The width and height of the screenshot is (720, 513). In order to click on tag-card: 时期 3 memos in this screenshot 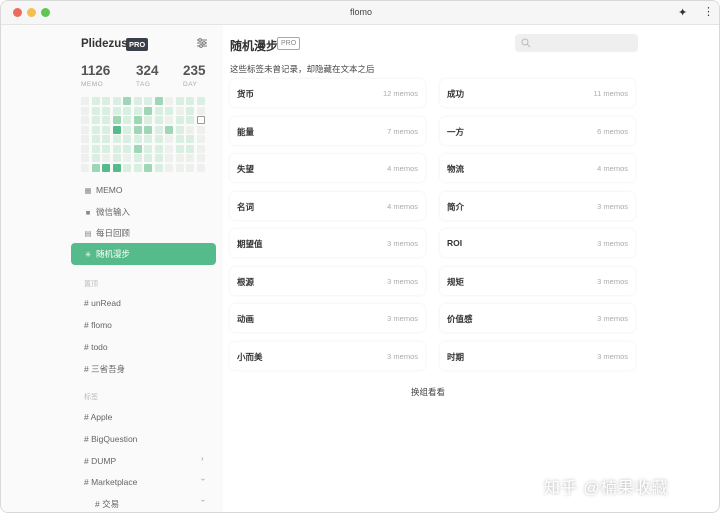, I will do `click(537, 355)`.